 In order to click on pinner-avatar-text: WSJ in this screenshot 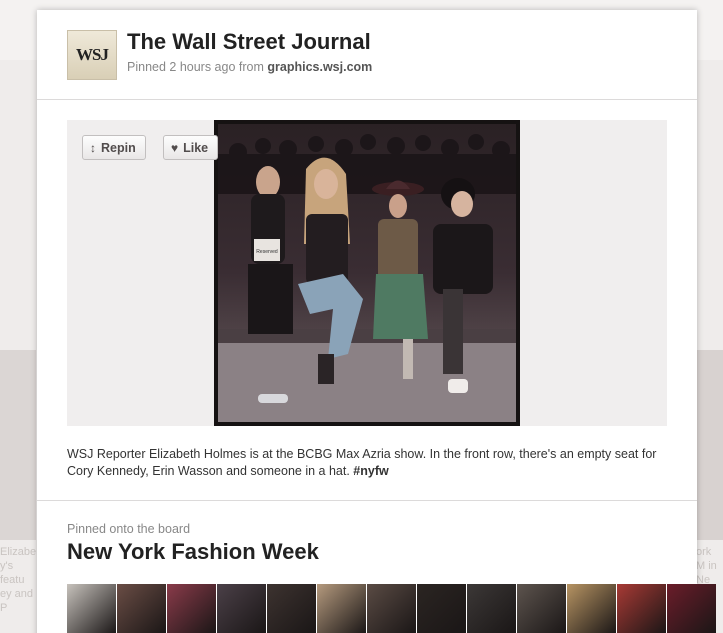, I will do `click(92, 54)`.